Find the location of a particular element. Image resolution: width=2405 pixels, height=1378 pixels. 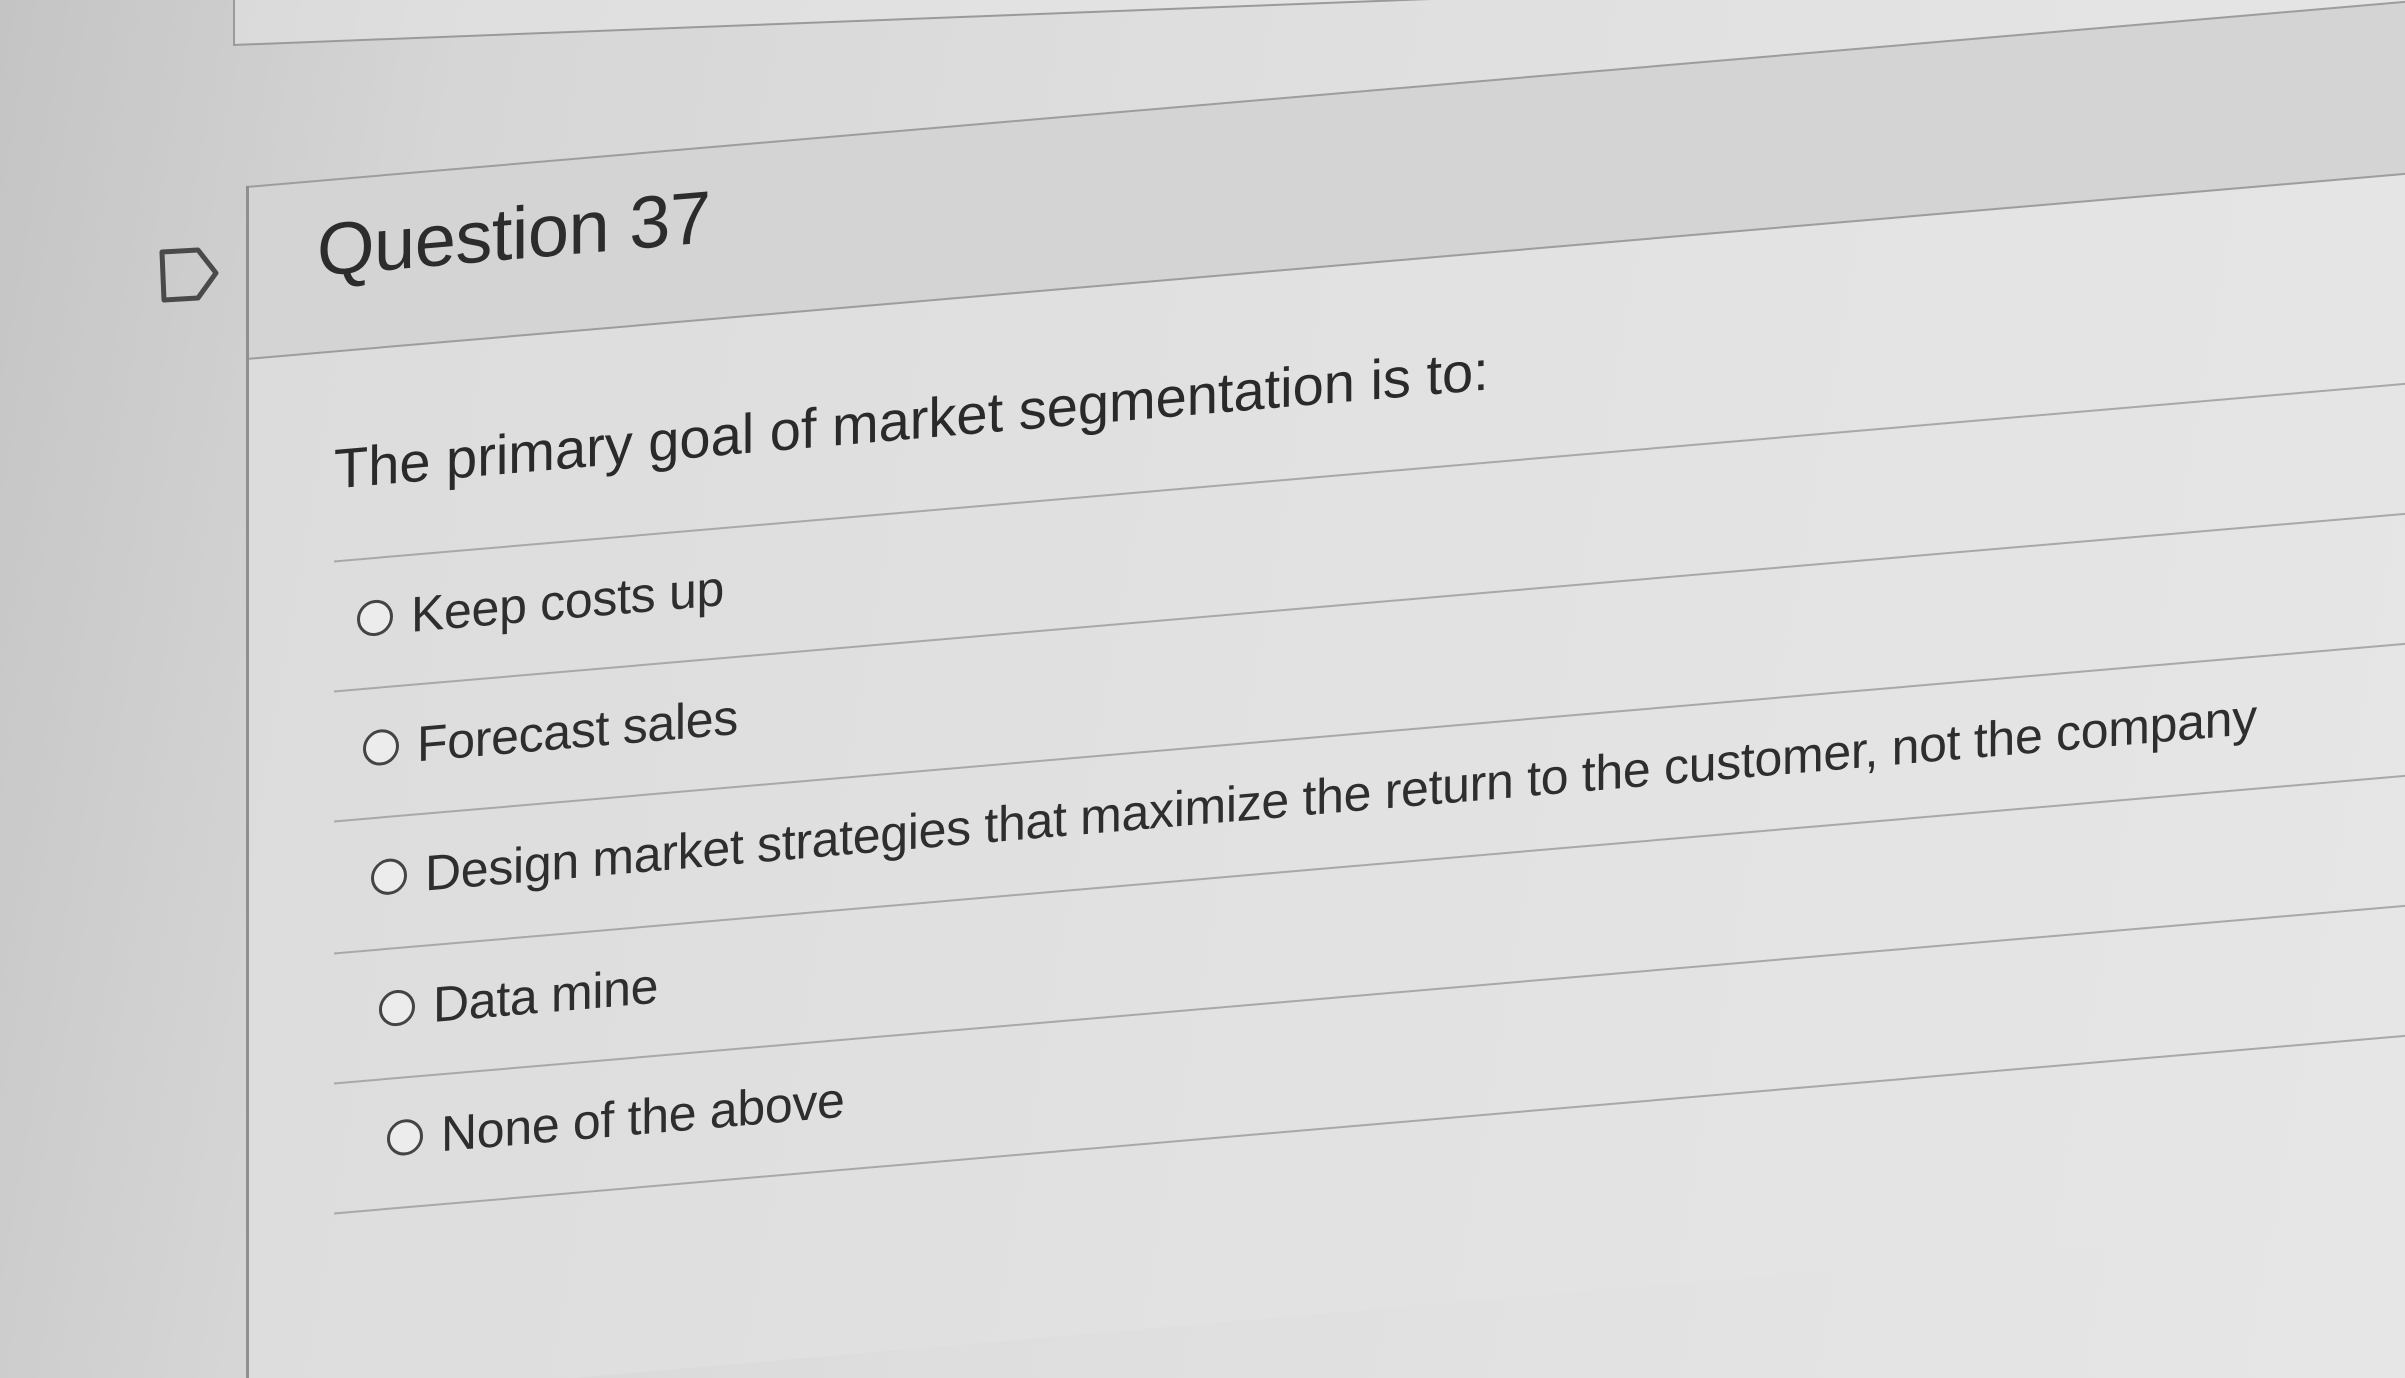

answer-label: Forecast sales is located at coordinates (577, 730).